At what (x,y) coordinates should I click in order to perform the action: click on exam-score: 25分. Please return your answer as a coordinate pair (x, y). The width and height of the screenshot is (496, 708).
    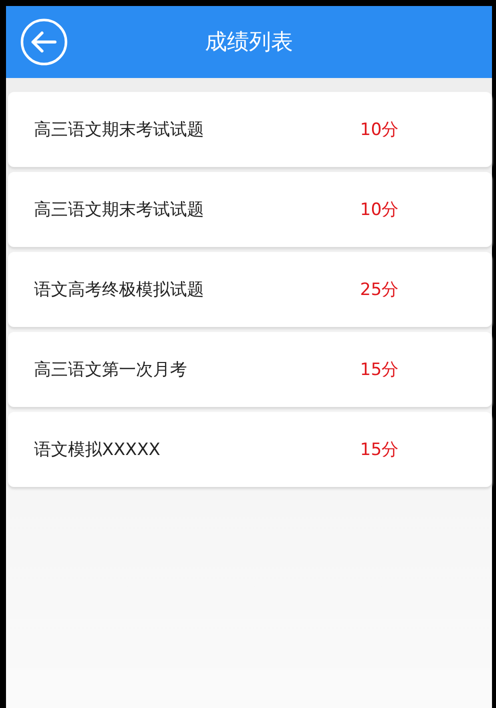
    Looking at the image, I should click on (379, 290).